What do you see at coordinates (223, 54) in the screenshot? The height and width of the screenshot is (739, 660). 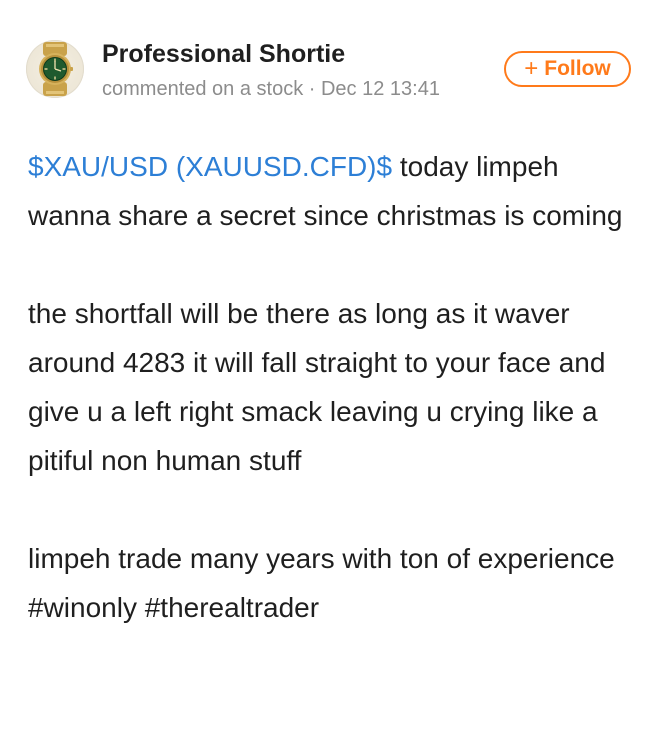 I see `author-name: Professional Shortie` at bounding box center [223, 54].